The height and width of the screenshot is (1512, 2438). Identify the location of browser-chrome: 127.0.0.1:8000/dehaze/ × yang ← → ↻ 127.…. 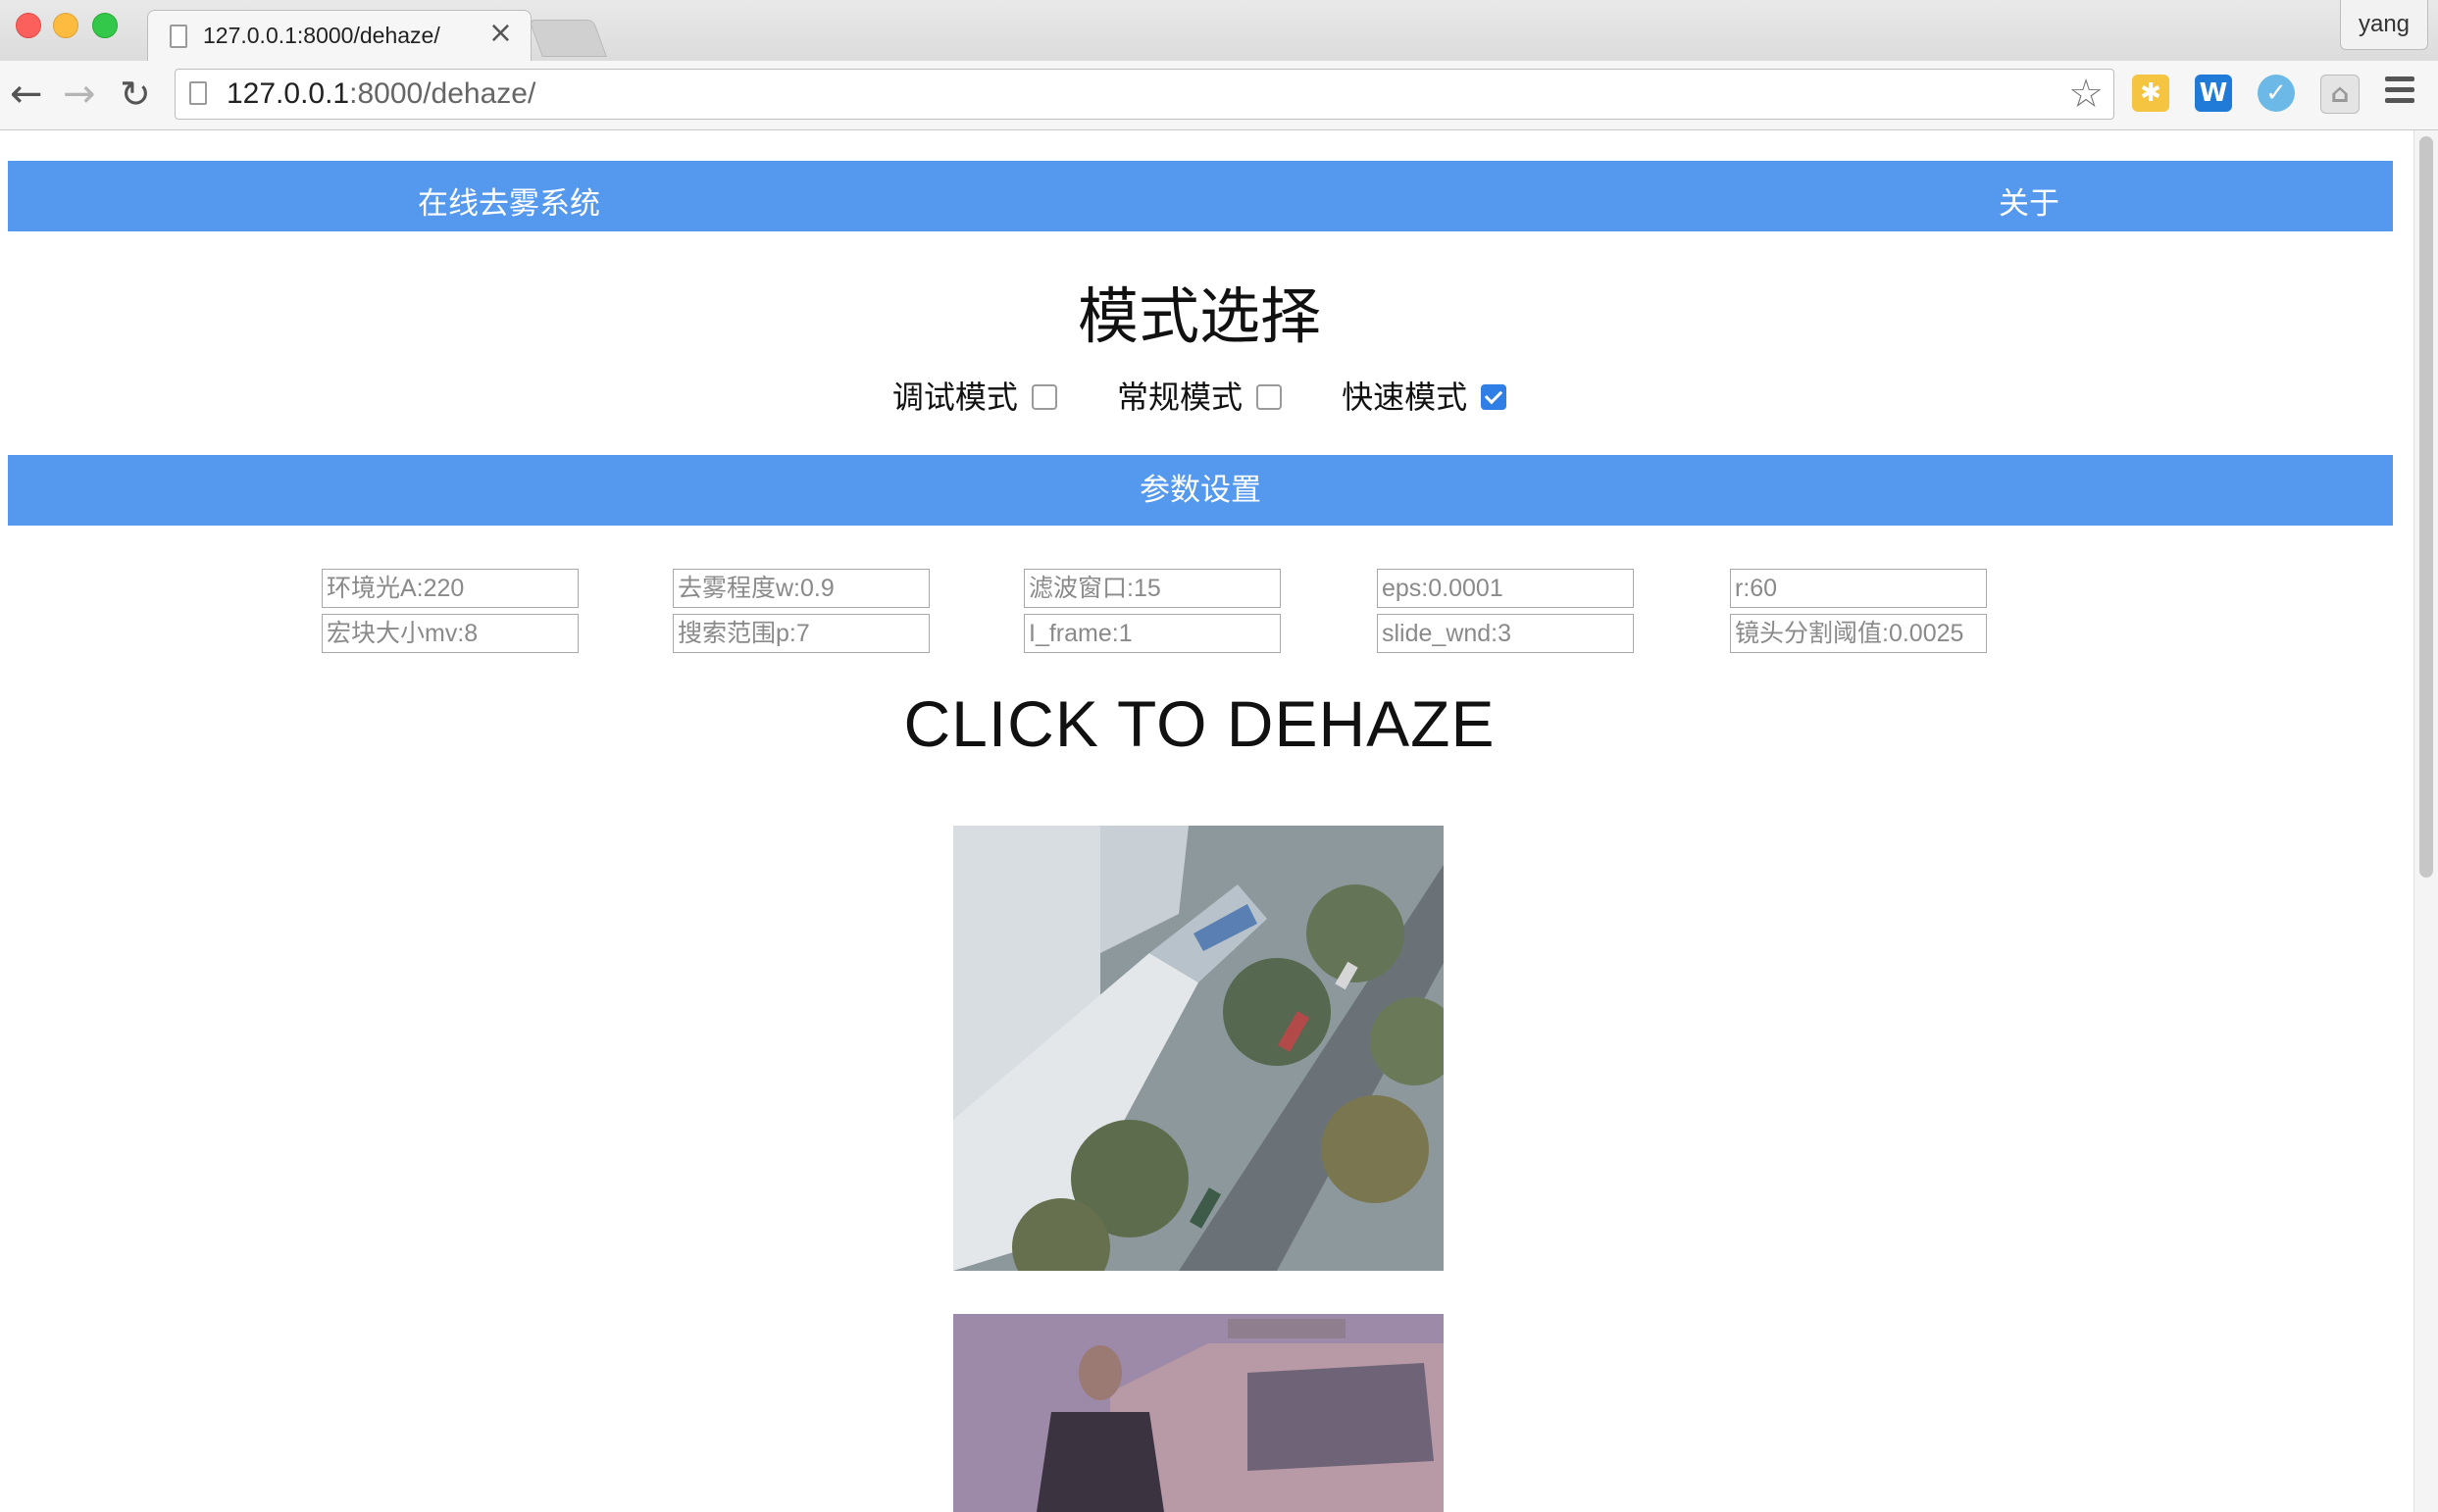
(1219, 65).